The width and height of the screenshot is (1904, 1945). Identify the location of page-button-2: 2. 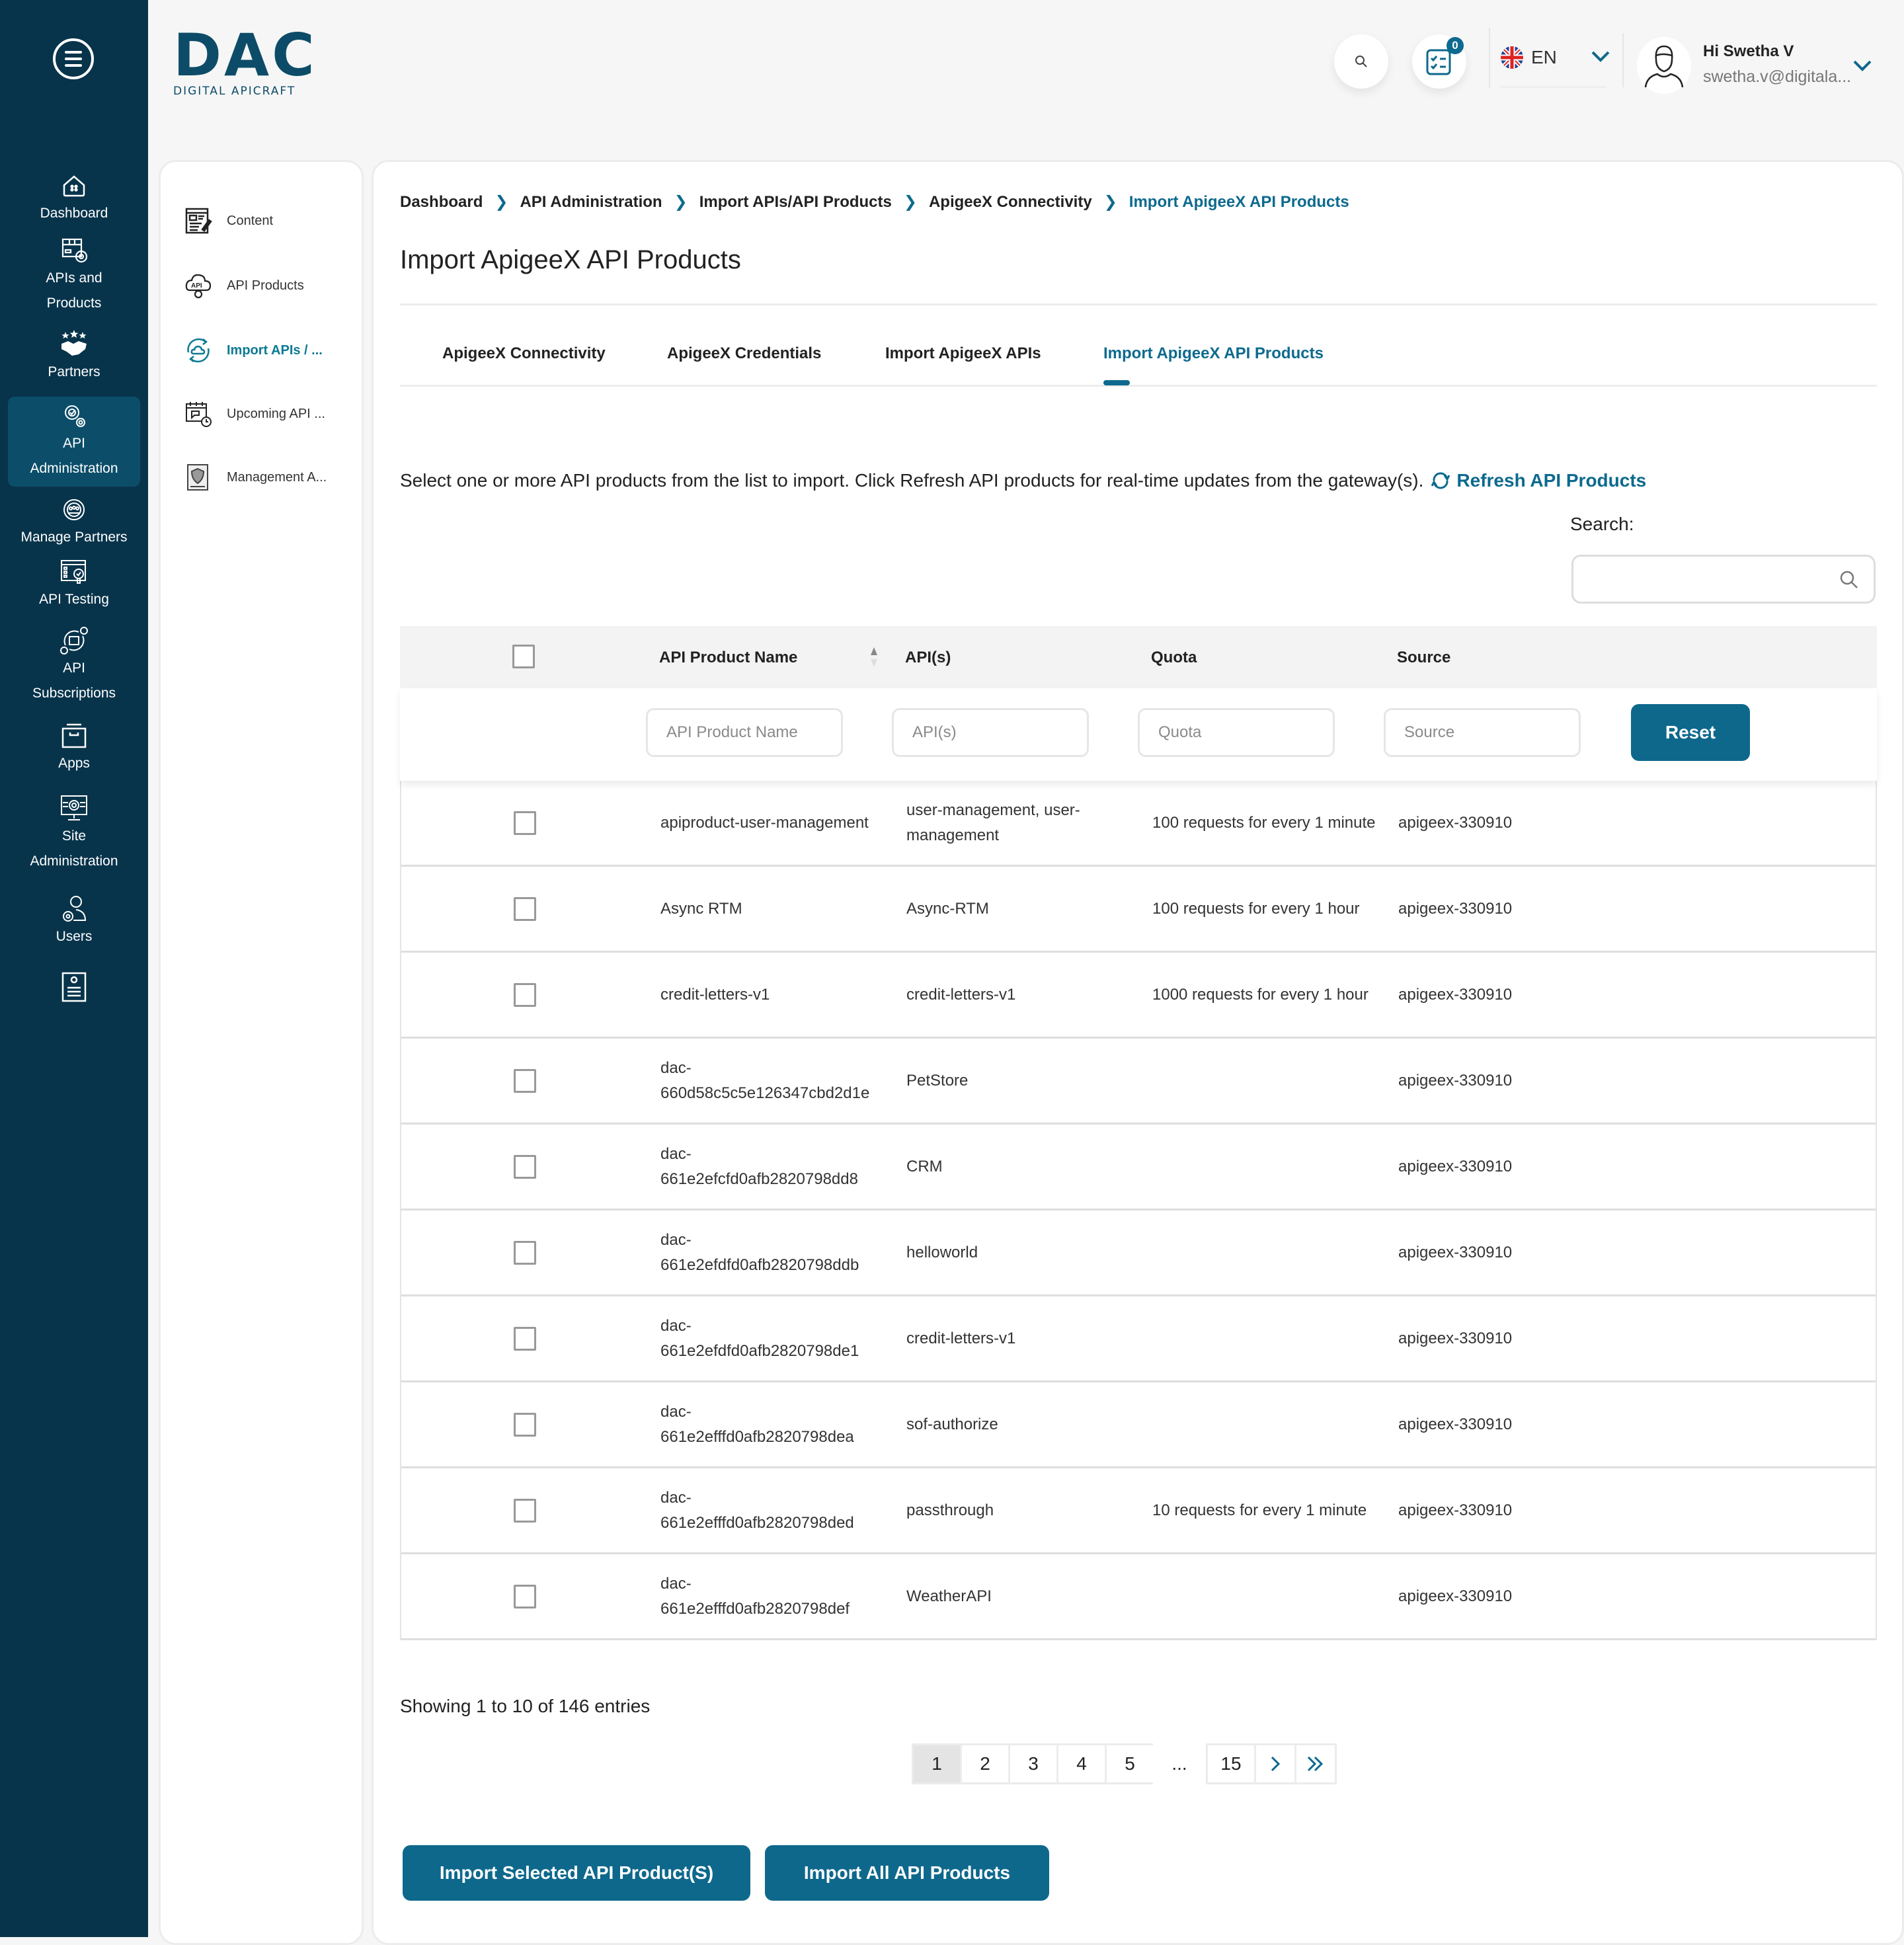
(985, 1763).